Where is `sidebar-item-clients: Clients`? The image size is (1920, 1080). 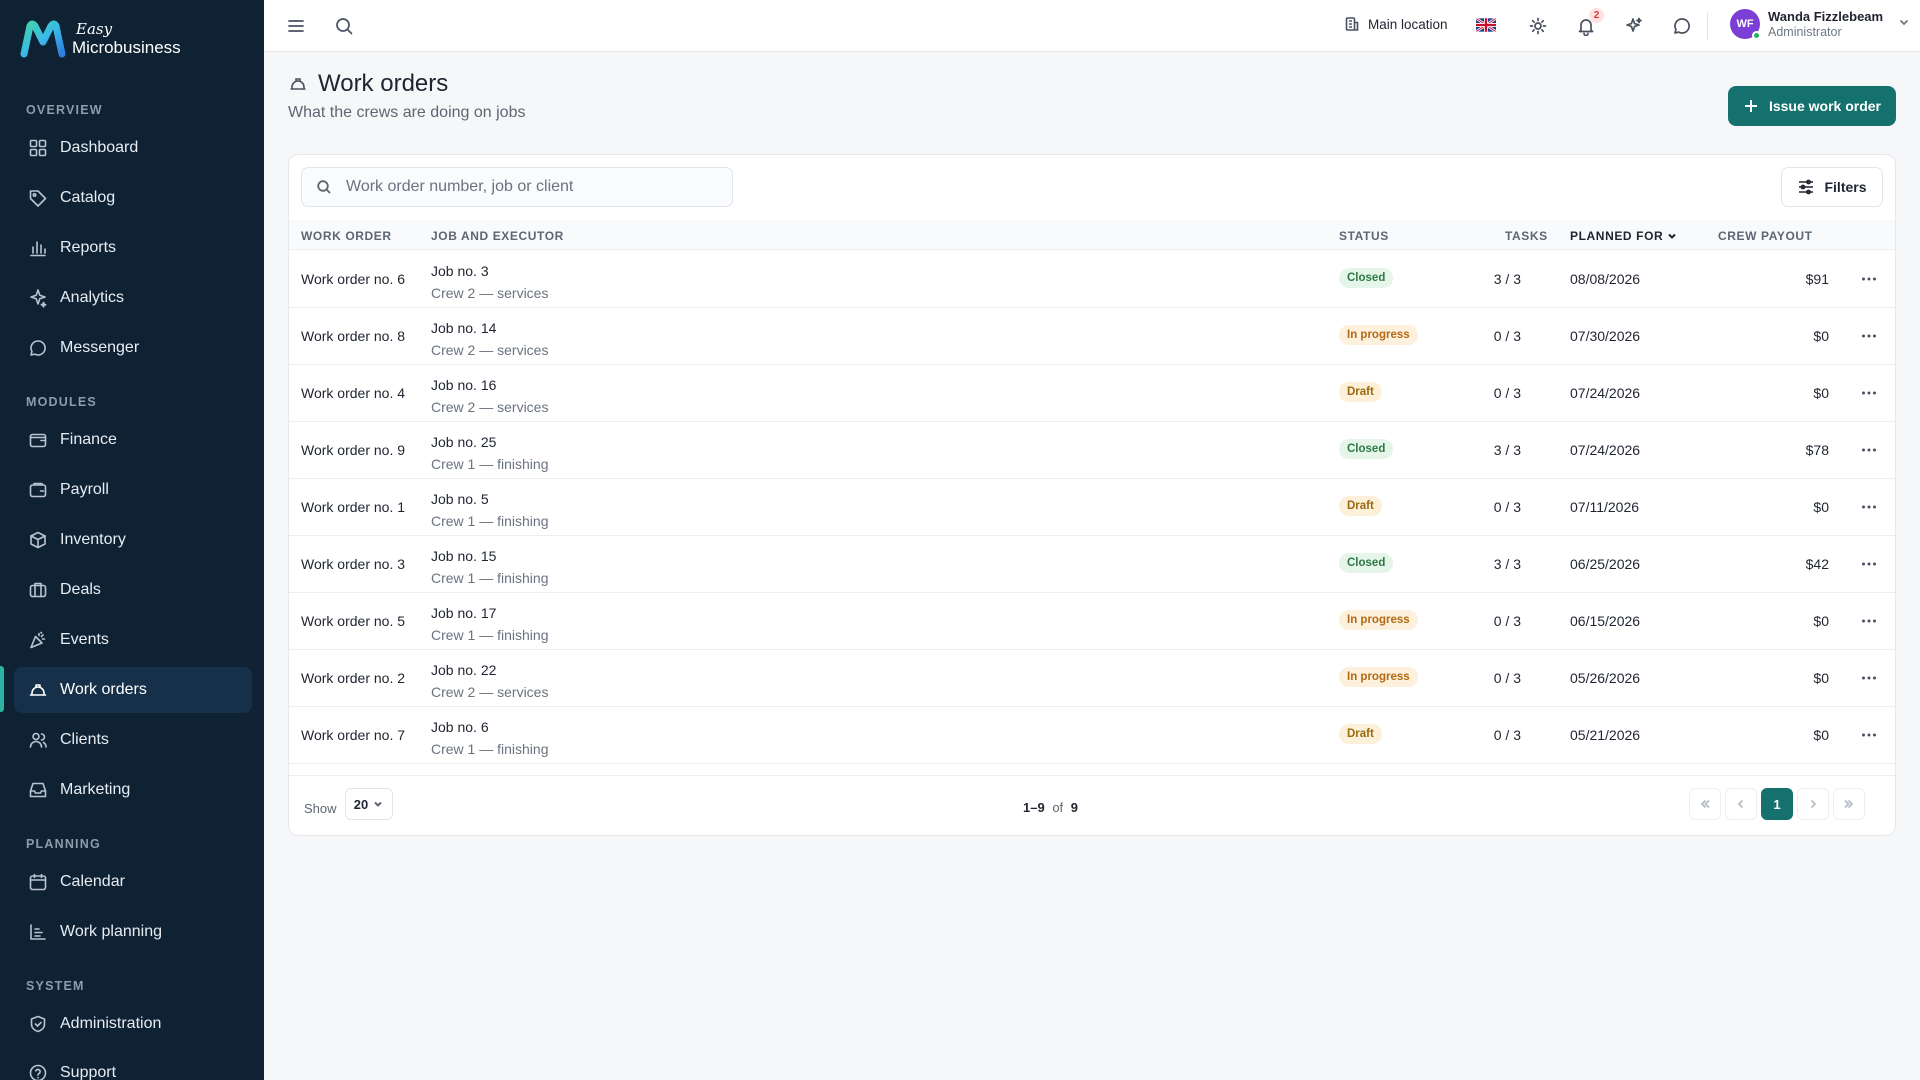
sidebar-item-clients: Clients is located at coordinates (133, 740).